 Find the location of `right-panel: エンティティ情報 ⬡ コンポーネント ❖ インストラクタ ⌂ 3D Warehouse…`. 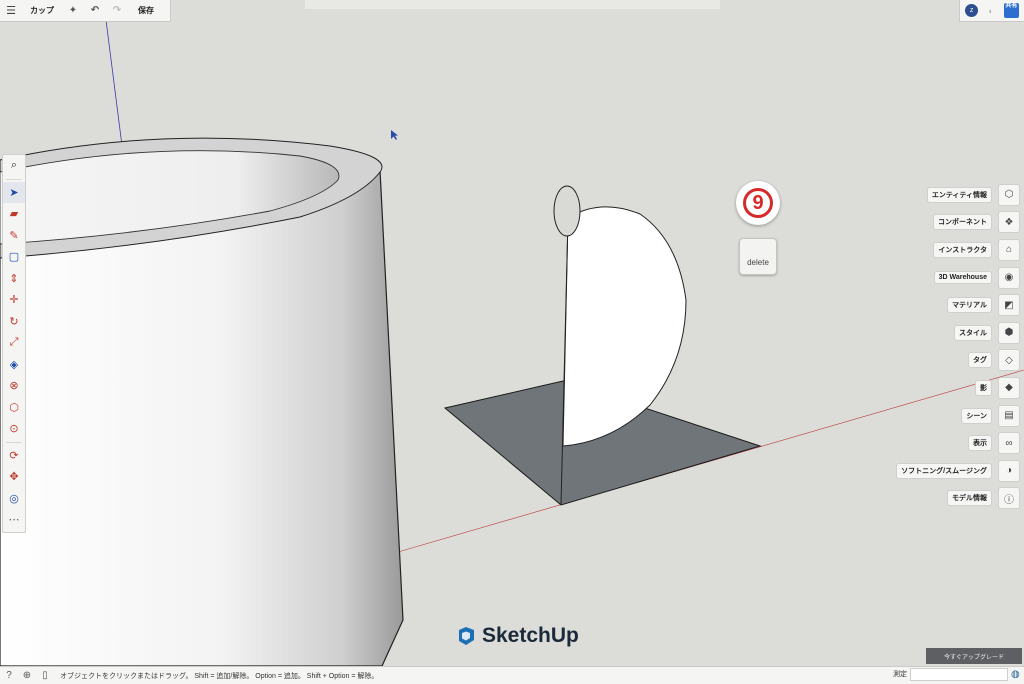

right-panel: エンティティ情報 ⬡ コンポーネント ❖ インストラクタ ⌂ 3D Warehouse… is located at coordinates (950, 346).